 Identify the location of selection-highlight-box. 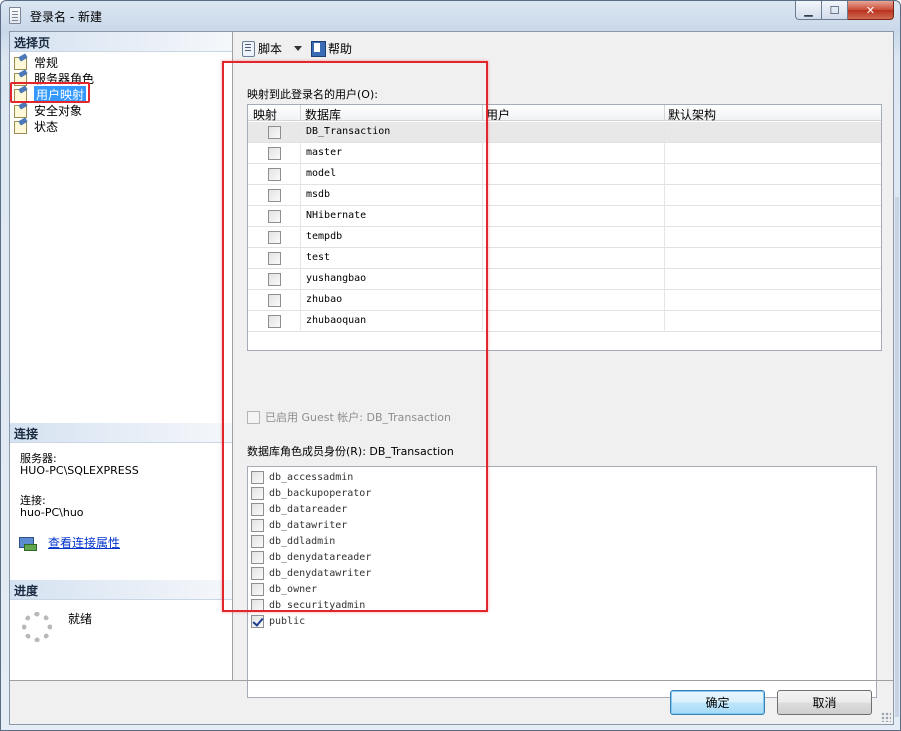
(50, 92).